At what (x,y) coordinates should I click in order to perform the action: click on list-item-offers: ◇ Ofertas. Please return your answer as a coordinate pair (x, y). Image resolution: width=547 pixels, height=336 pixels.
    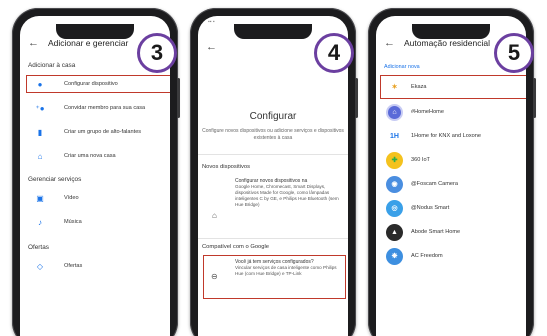
    Looking at the image, I should click on (95, 266).